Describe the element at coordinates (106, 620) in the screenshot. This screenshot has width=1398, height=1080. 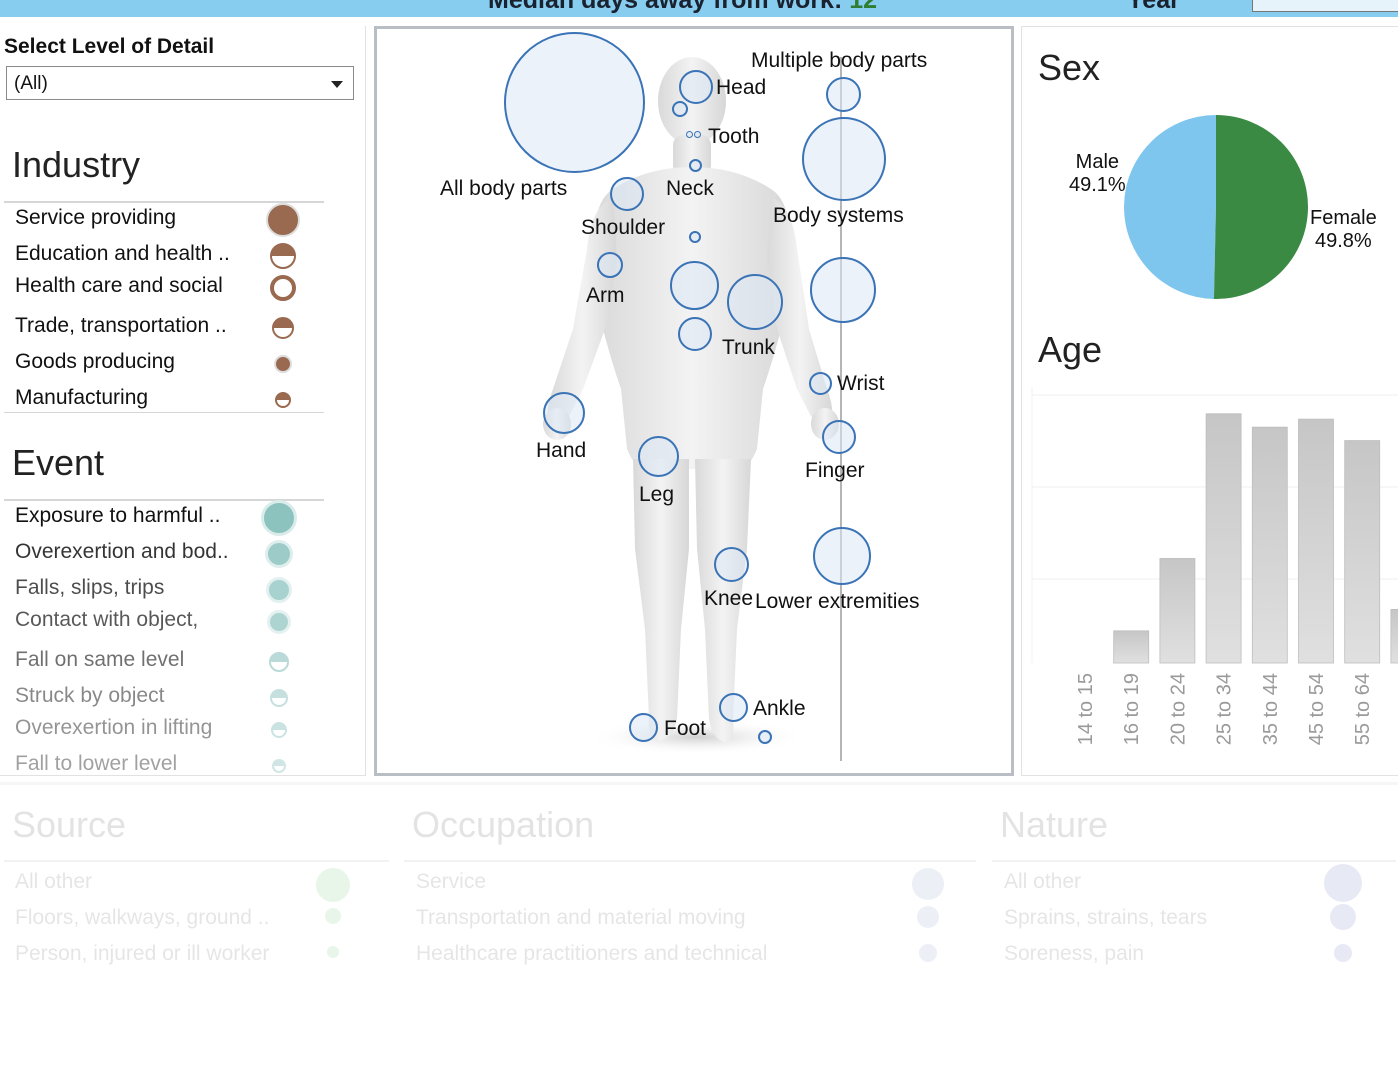
I see `event-item: Contact with object,` at that location.